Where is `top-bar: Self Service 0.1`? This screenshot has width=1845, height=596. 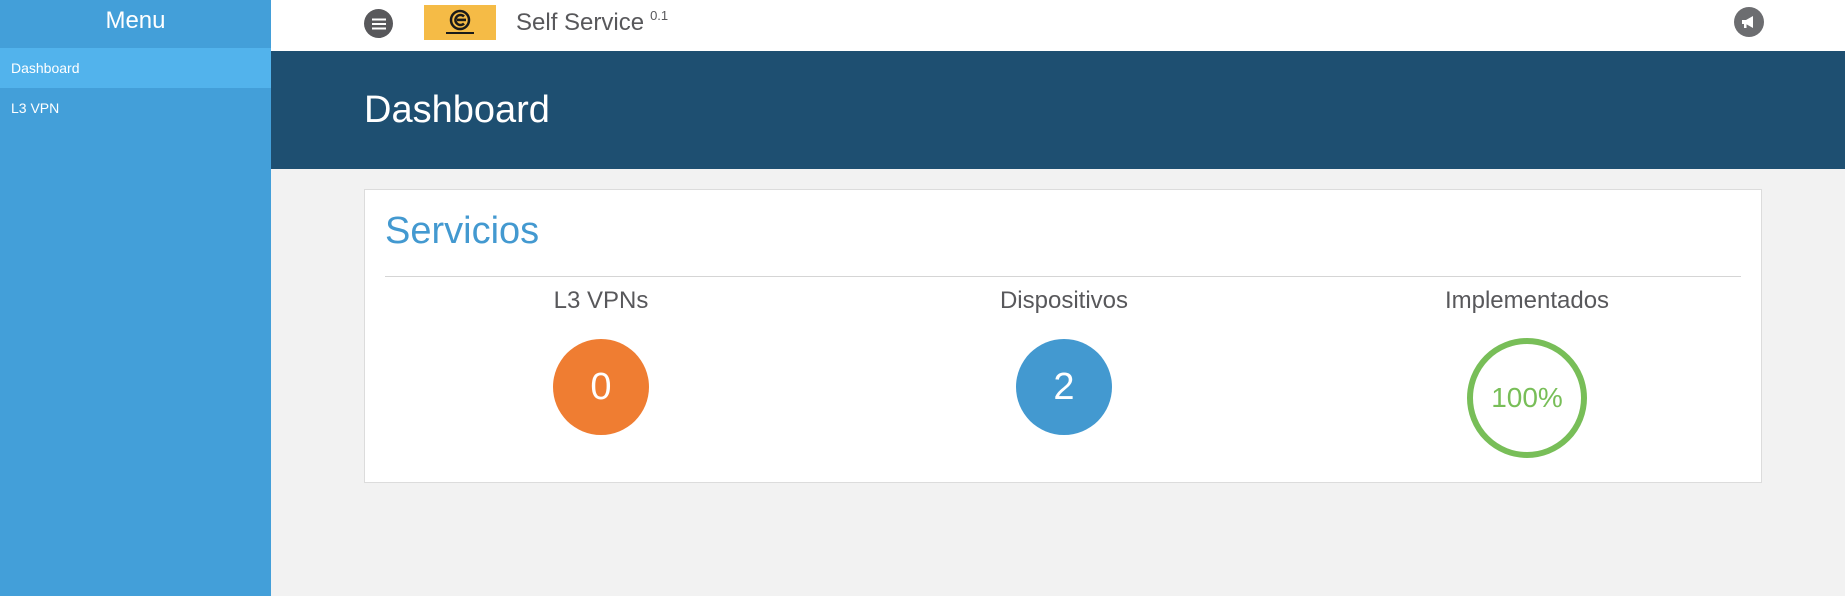 top-bar: Self Service 0.1 is located at coordinates (1058, 25).